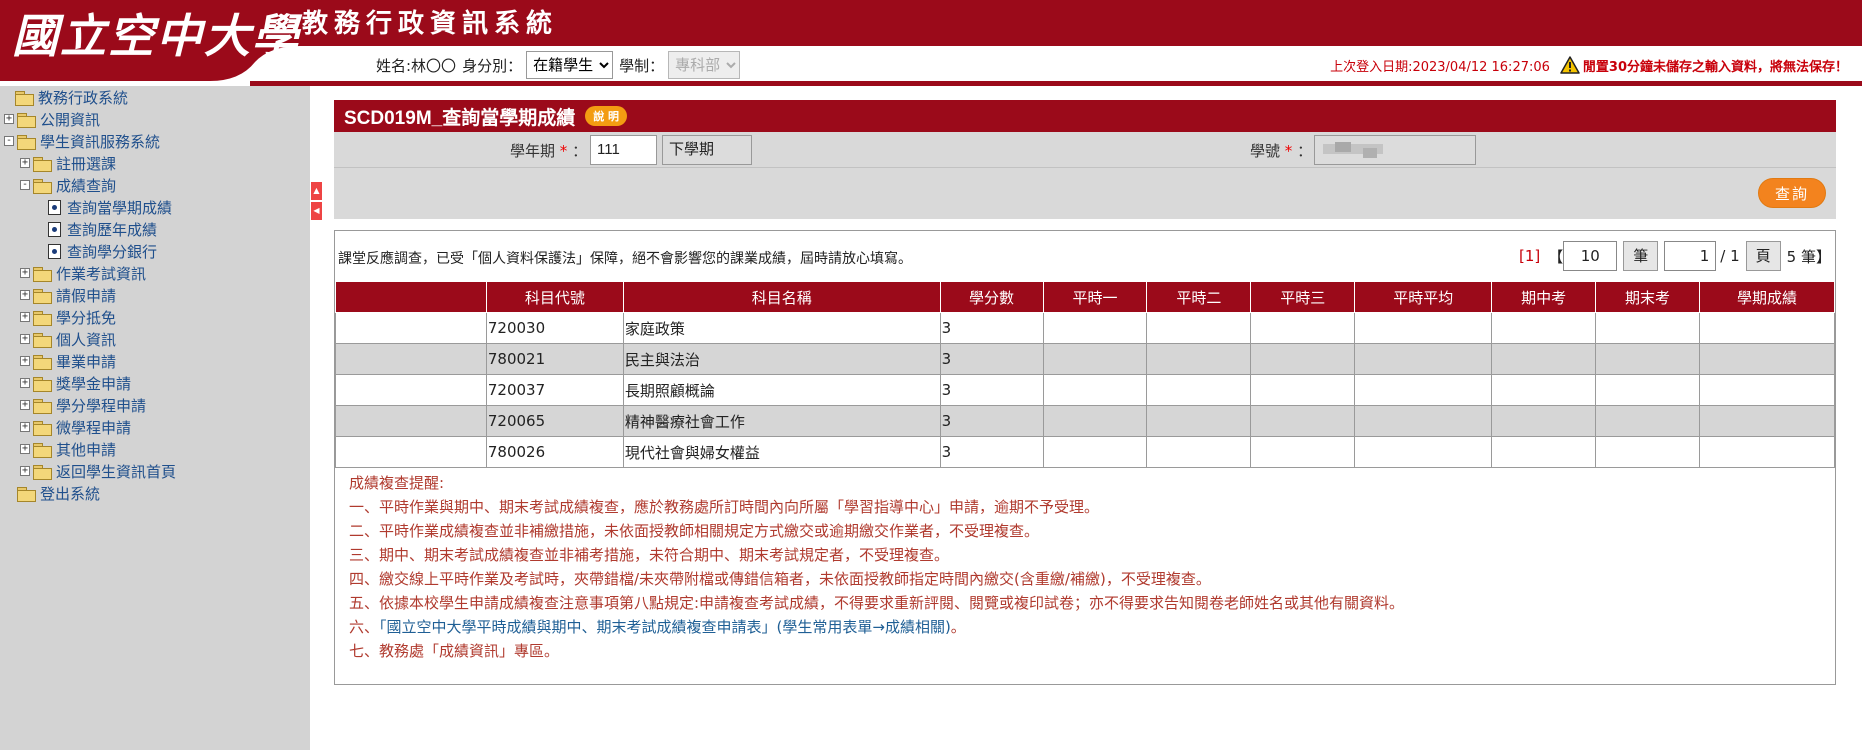 The image size is (1862, 750). Describe the element at coordinates (83, 97) in the screenshot. I see `tree-root-label: 教務行政系統` at that location.